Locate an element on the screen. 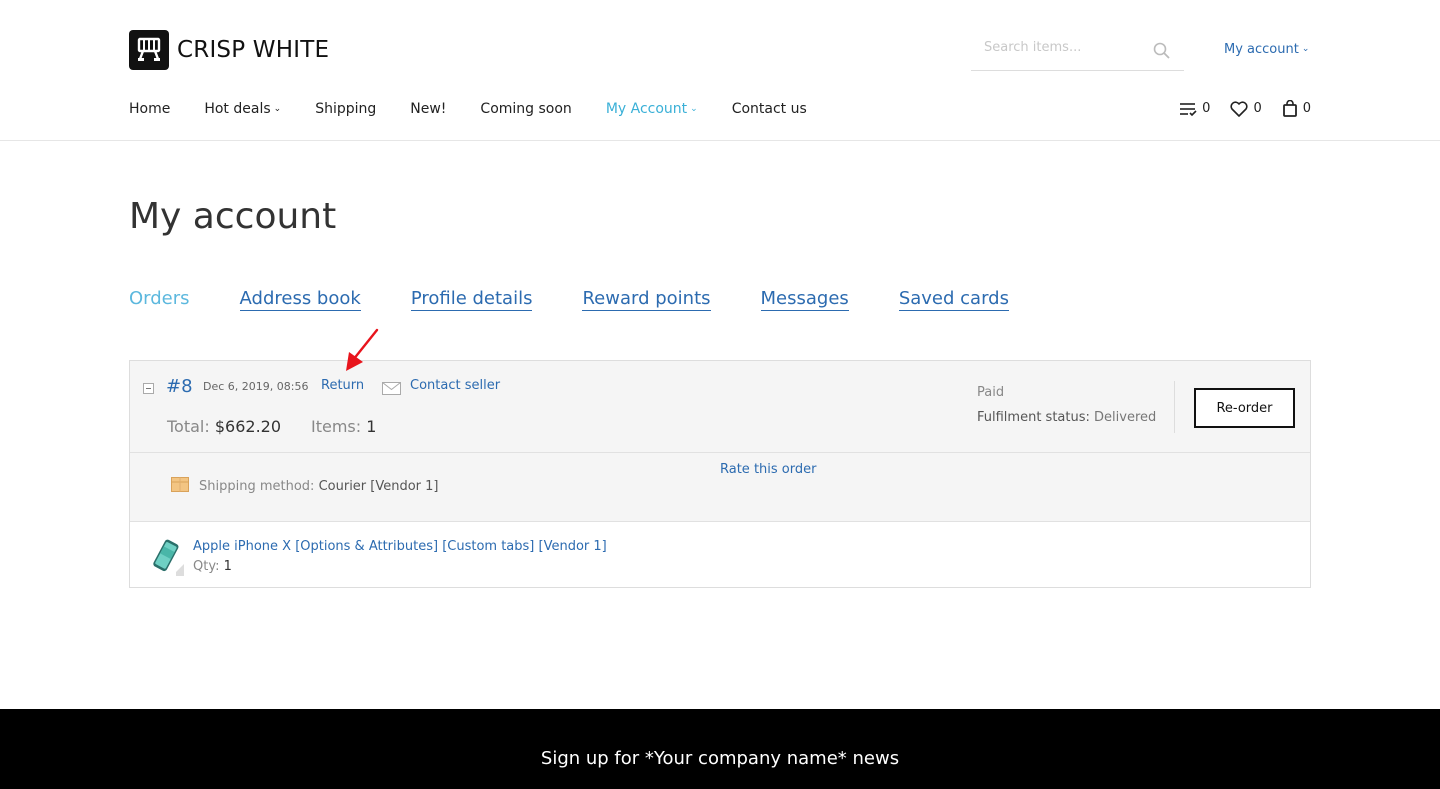 This screenshot has width=1440, height=789. logo-cart-icon is located at coordinates (149, 50).